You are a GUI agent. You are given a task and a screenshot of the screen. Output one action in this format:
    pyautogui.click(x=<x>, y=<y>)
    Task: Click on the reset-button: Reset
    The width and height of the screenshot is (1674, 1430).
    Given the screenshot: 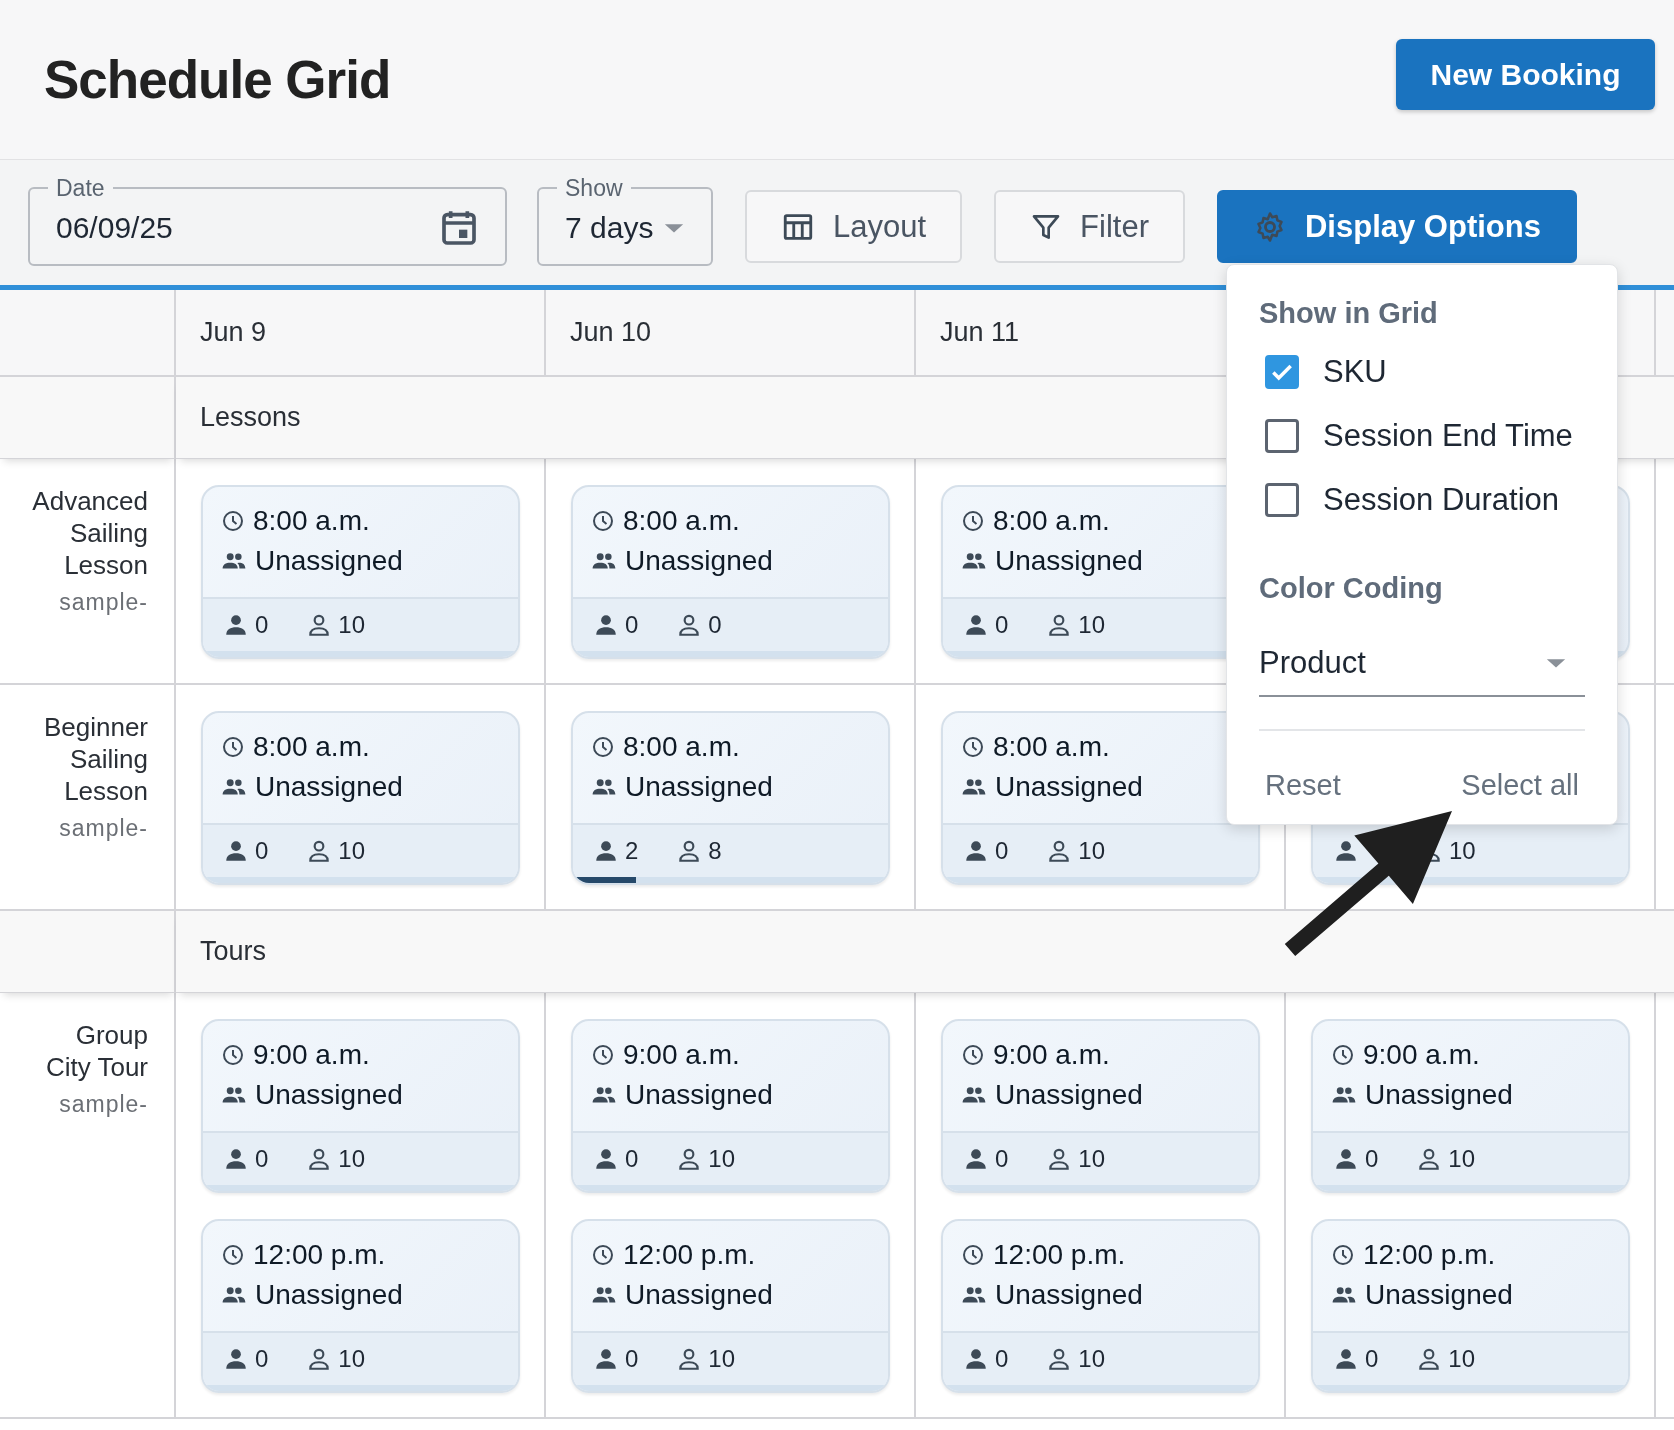 What is the action you would take?
    pyautogui.click(x=1303, y=785)
    